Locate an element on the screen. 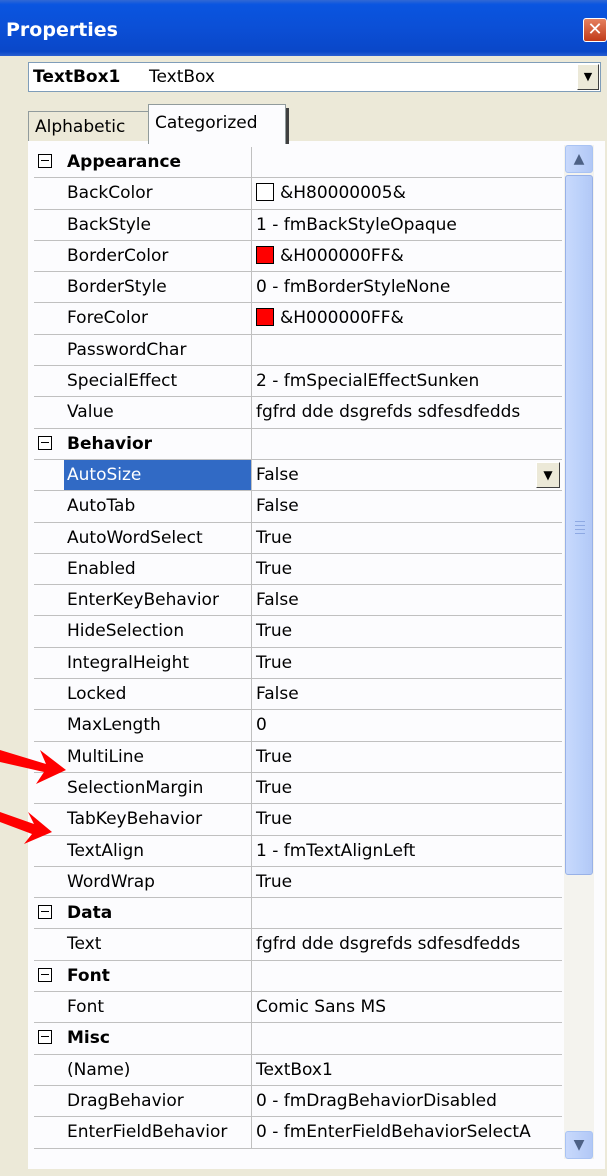 This screenshot has width=607, height=1176. property-name: Value is located at coordinates (158, 412).